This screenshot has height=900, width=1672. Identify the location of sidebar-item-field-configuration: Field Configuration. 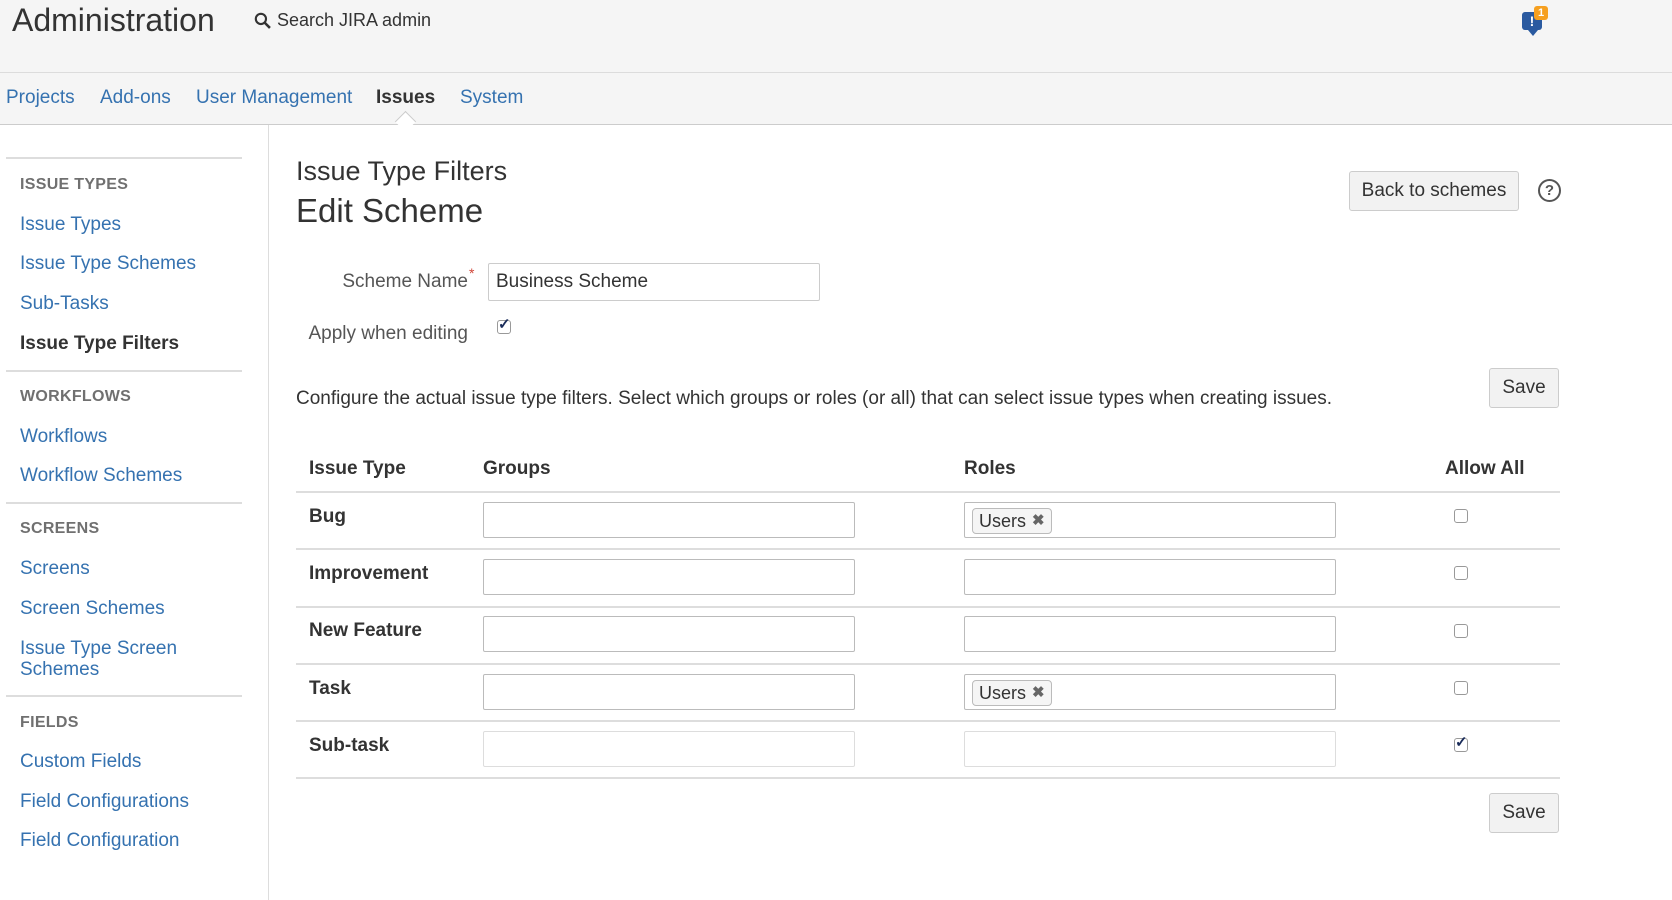
(99, 840).